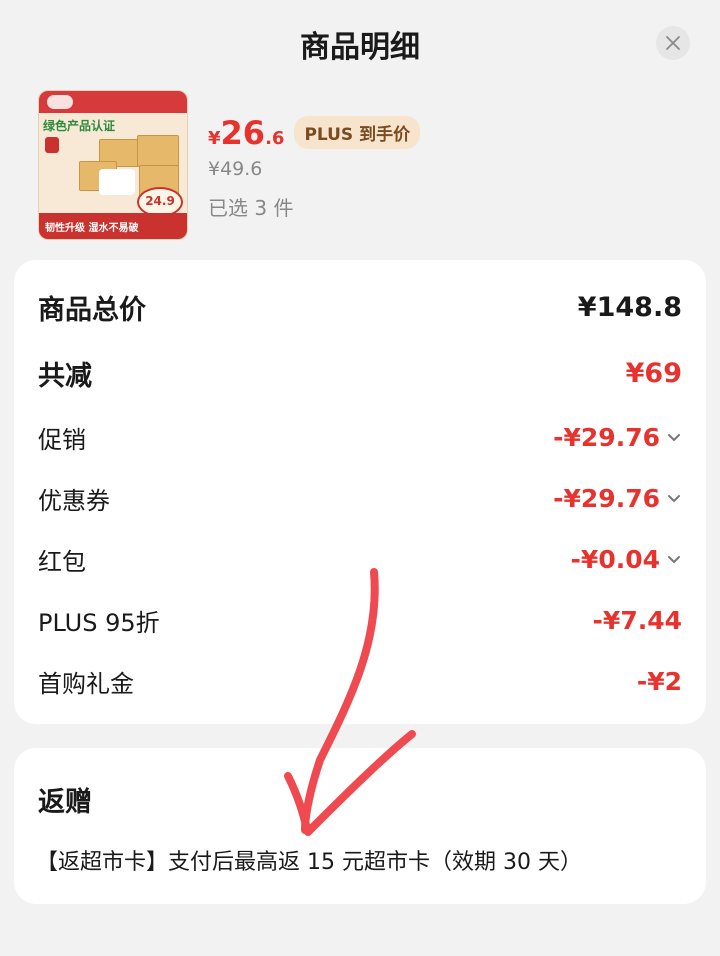 The image size is (720, 956). Describe the element at coordinates (158, 151) in the screenshot. I see `tissue-pack` at that location.